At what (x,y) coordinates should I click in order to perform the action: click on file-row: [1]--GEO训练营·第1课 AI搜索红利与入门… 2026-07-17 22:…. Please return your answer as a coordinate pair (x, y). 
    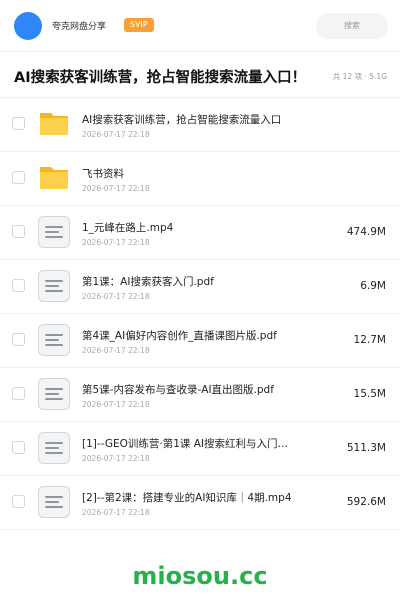
    Looking at the image, I should click on (200, 449).